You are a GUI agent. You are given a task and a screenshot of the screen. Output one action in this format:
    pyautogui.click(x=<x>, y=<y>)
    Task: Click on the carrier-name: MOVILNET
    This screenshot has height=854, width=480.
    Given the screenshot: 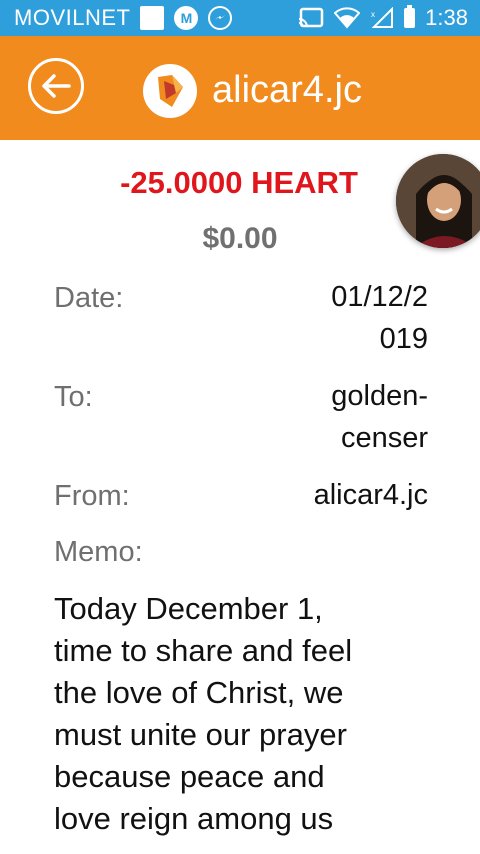 What is the action you would take?
    pyautogui.click(x=72, y=17)
    